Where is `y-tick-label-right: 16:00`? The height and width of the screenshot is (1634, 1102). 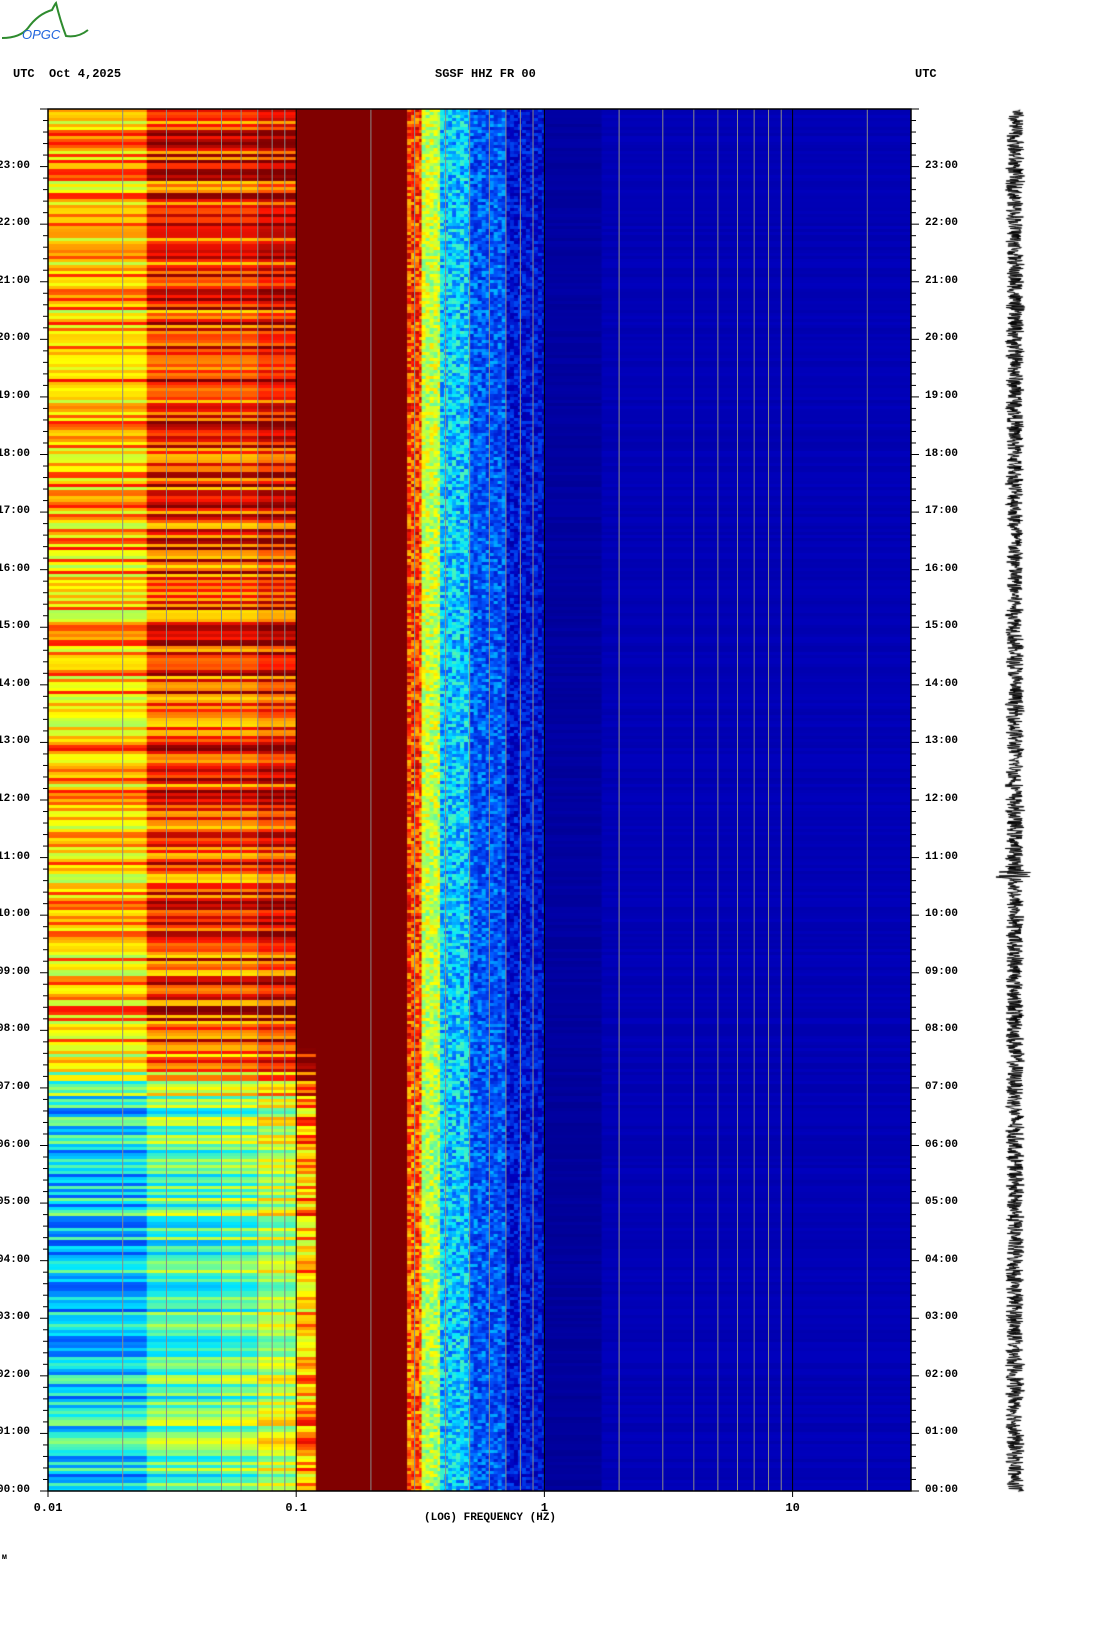 y-tick-label-right: 16:00 is located at coordinates (942, 568).